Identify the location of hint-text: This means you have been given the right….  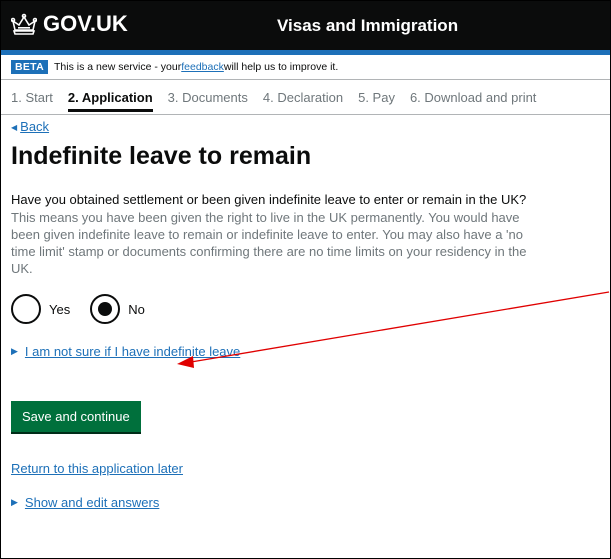
(269, 243).